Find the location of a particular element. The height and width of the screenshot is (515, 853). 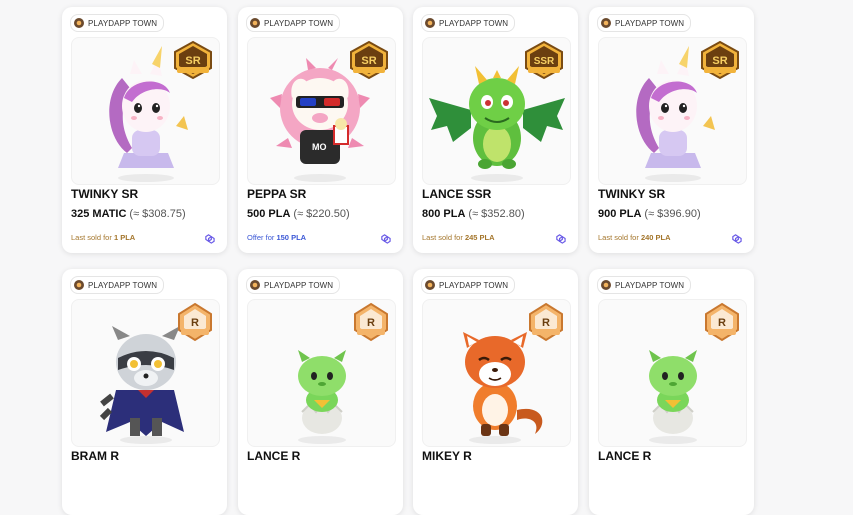

status-value: 1 PLA is located at coordinates (124, 237).